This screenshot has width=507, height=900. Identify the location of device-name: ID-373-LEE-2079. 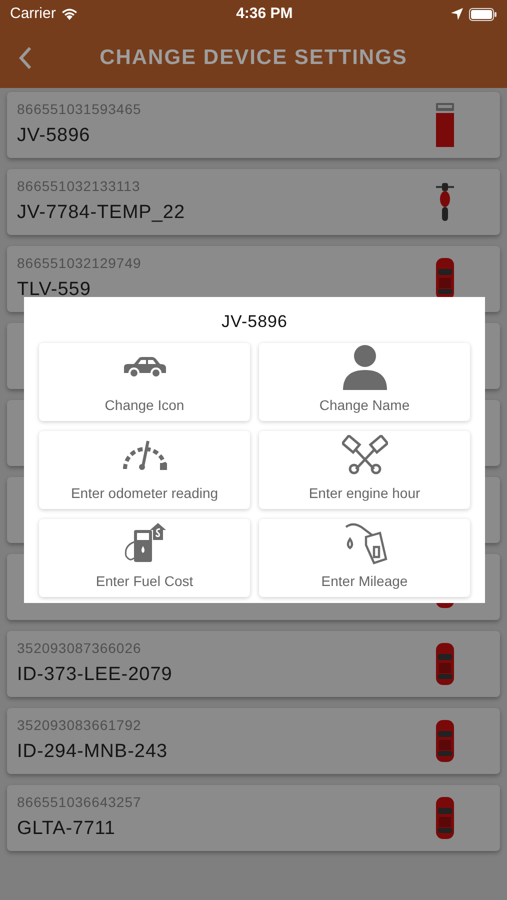
(94, 675).